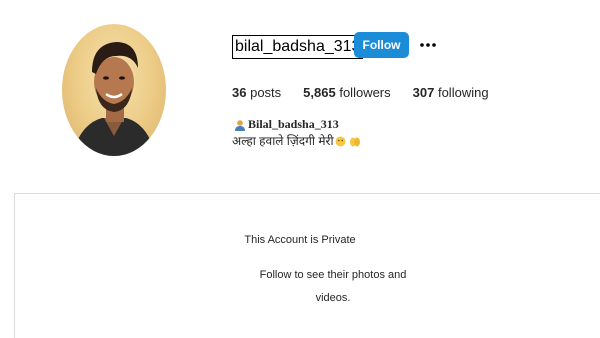 Image resolution: width=600 pixels, height=338 pixels. I want to click on follow-button: Follow, so click(381, 45).